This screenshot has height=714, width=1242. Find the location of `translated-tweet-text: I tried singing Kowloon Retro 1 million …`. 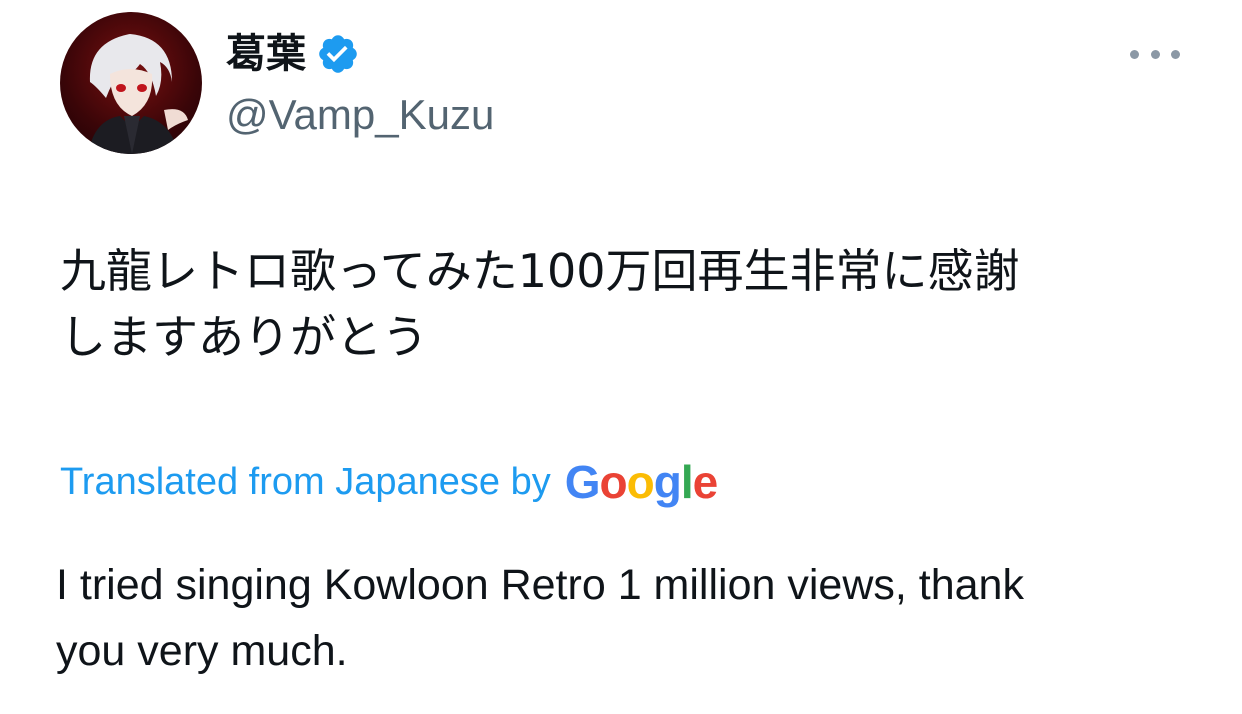

translated-tweet-text: I tried singing Kowloon Retro 1 million … is located at coordinates (540, 618).